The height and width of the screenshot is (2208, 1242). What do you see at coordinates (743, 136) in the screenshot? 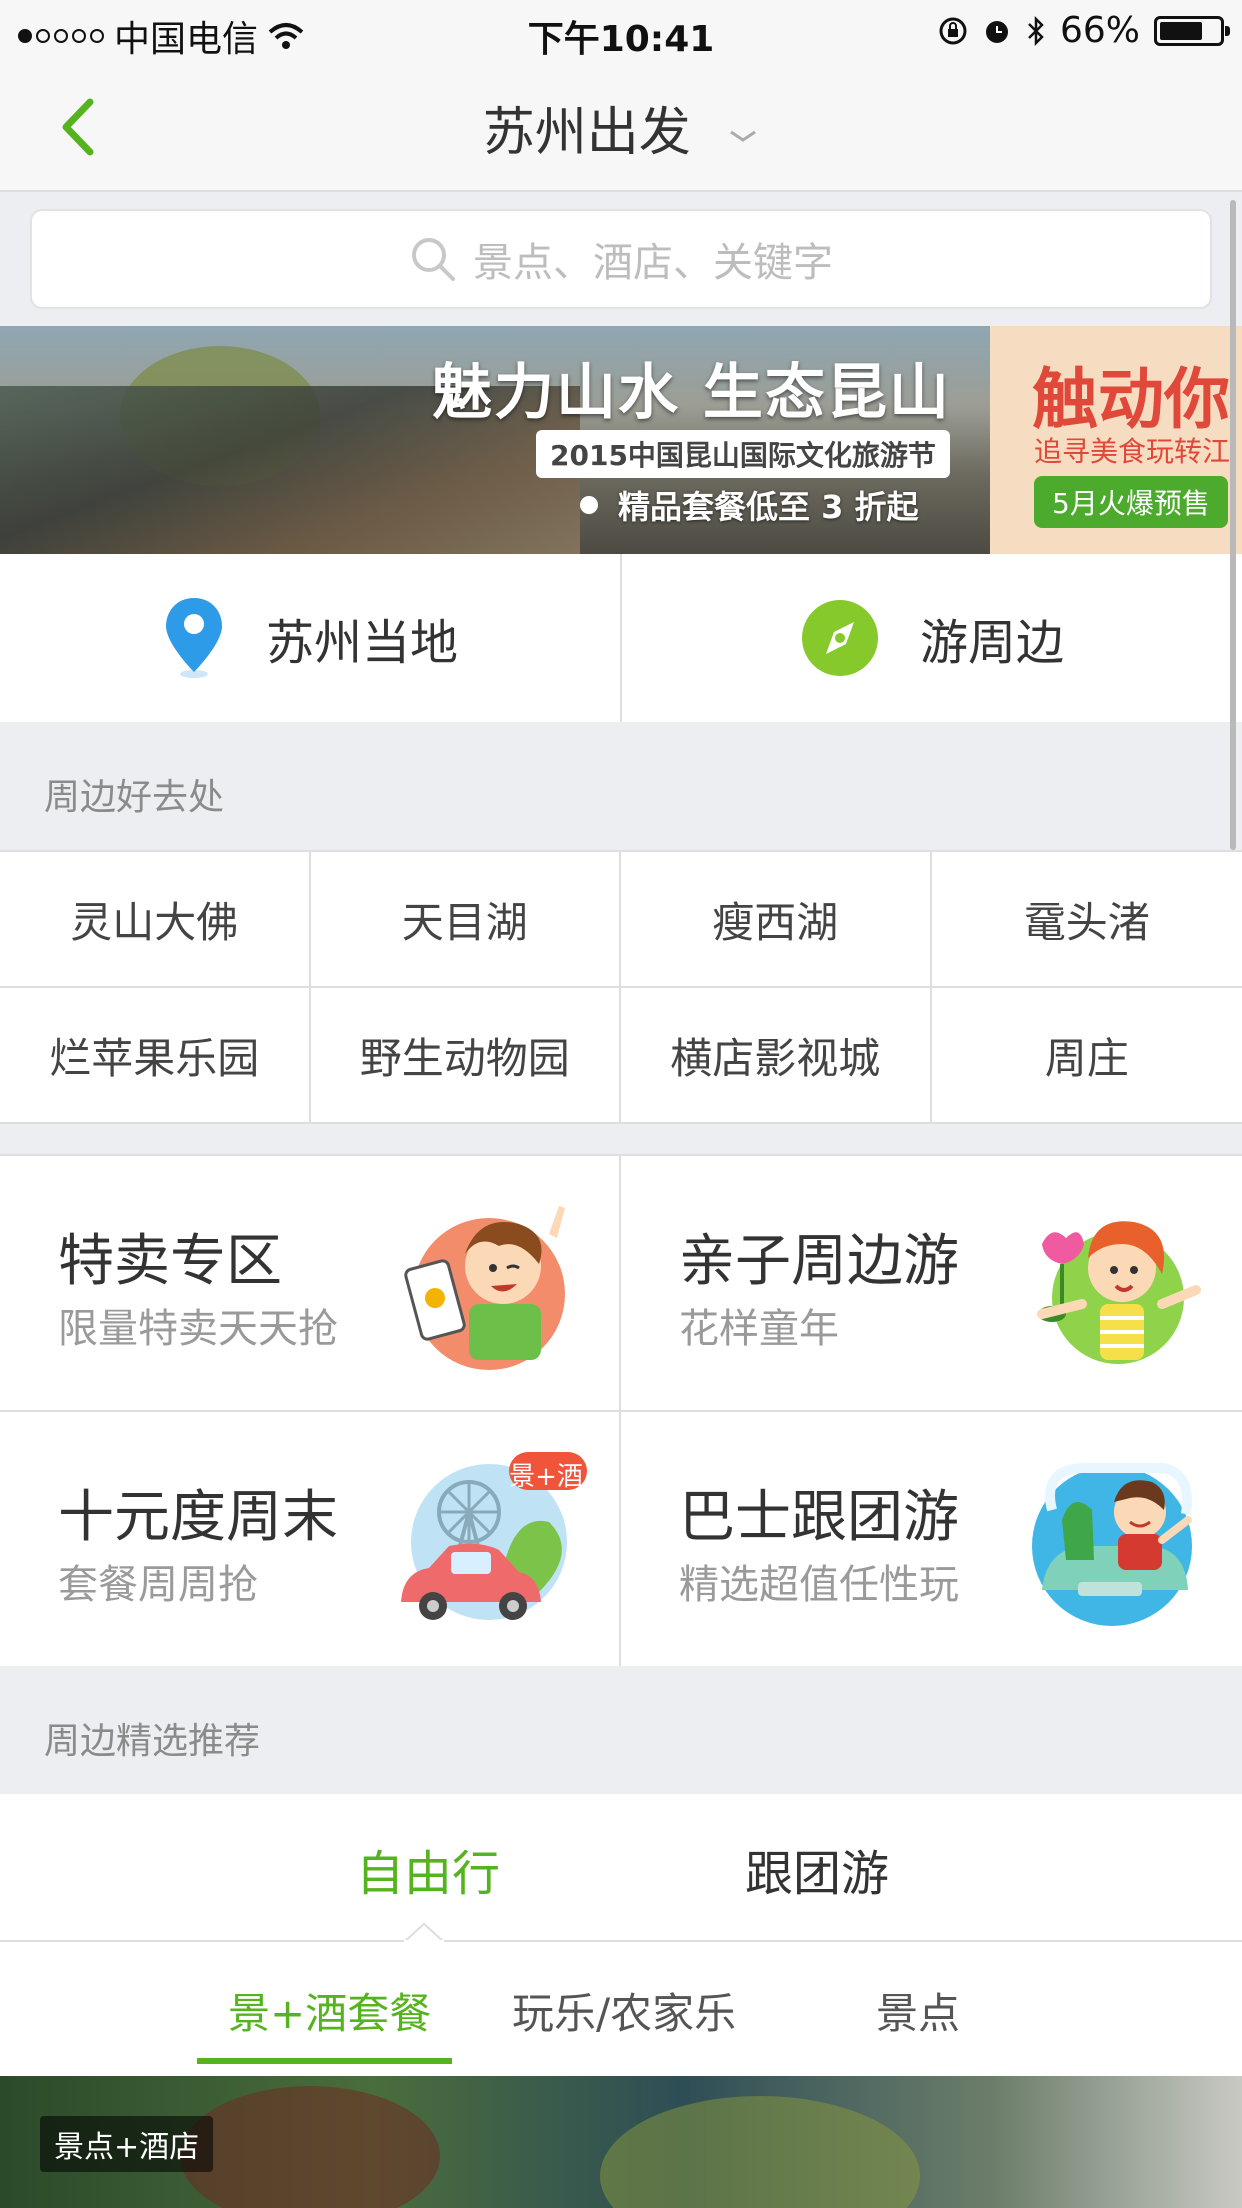
I see `chevron-down-icon` at bounding box center [743, 136].